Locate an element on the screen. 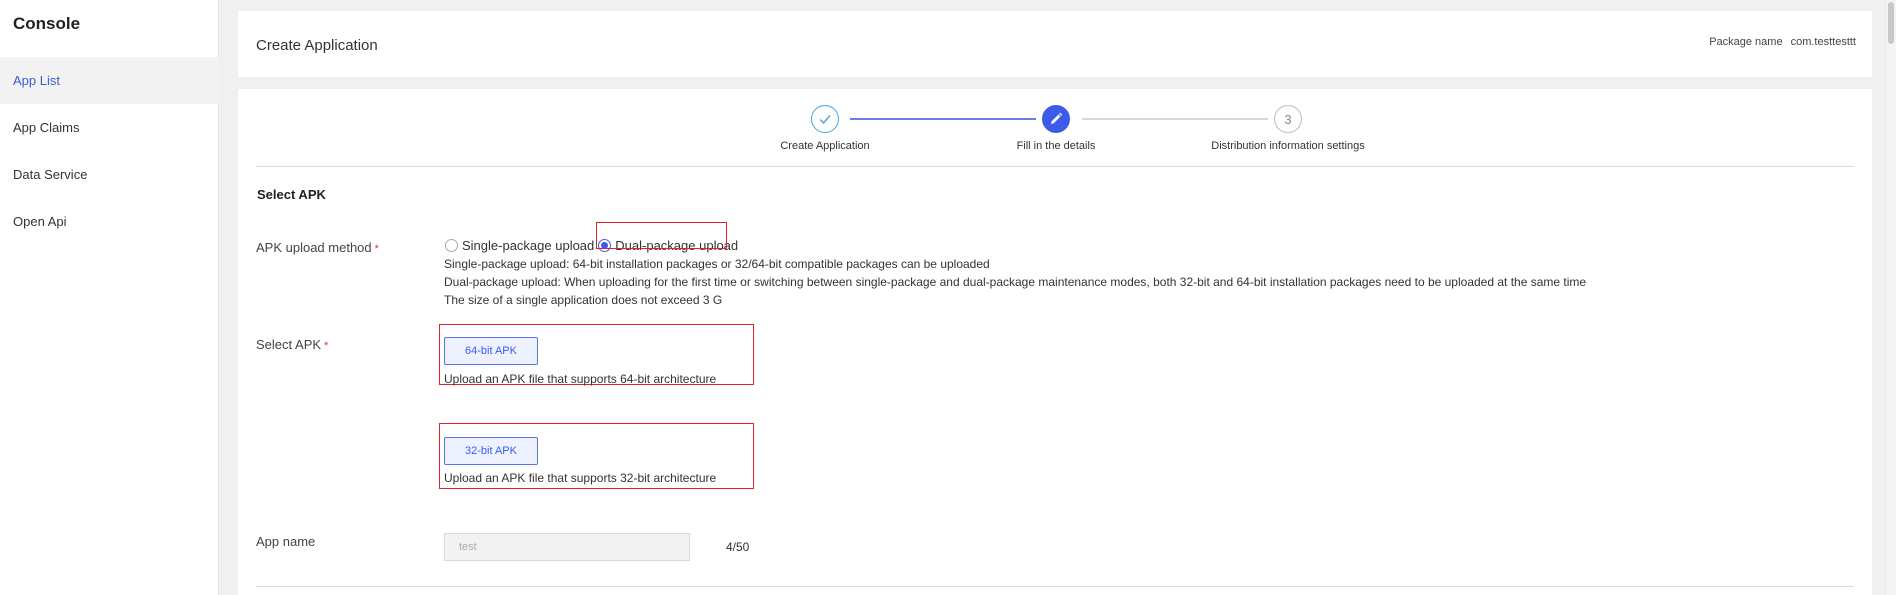 The width and height of the screenshot is (1896, 595). upload-32bit-apk-button: 32-bit APK is located at coordinates (491, 451).